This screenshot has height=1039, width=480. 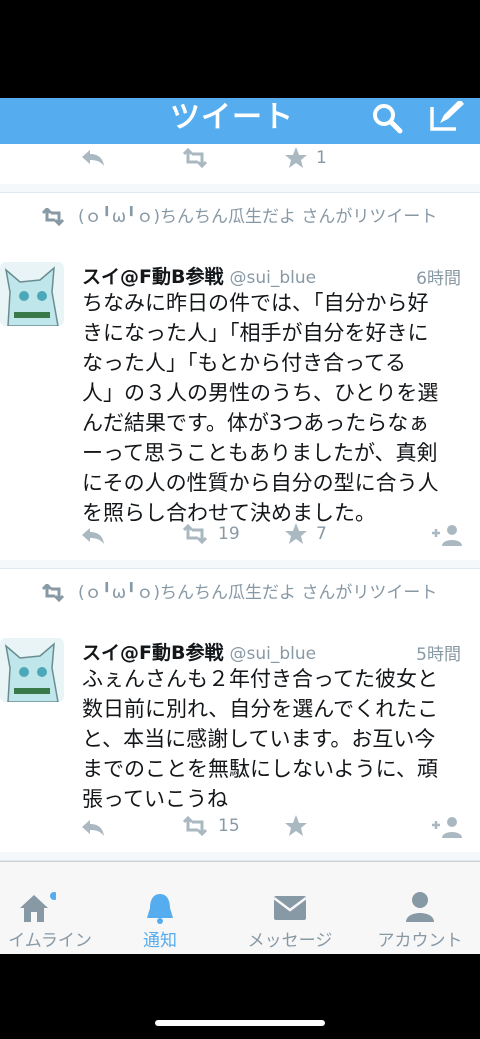 What do you see at coordinates (321, 158) in the screenshot?
I see `favorite-count: 1` at bounding box center [321, 158].